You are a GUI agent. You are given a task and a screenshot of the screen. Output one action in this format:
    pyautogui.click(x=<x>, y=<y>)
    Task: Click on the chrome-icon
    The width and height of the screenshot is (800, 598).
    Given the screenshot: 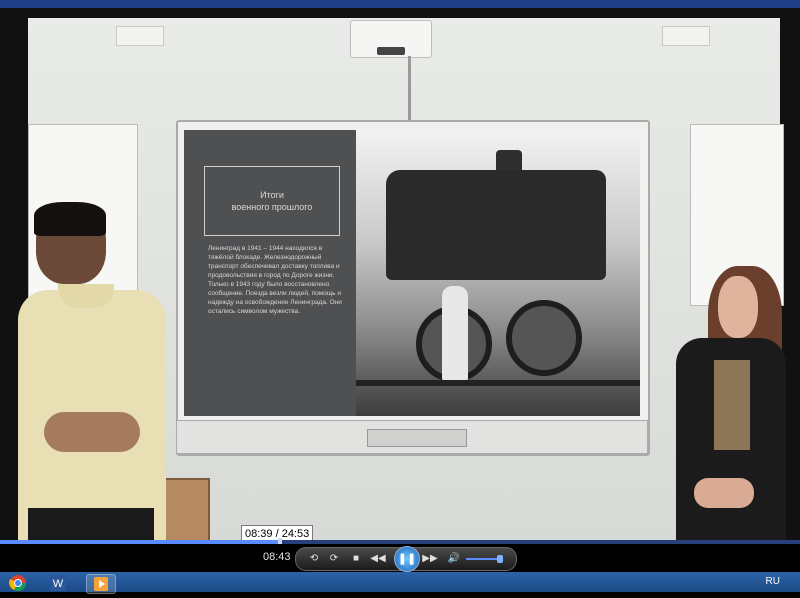 What is the action you would take?
    pyautogui.click(x=18, y=583)
    